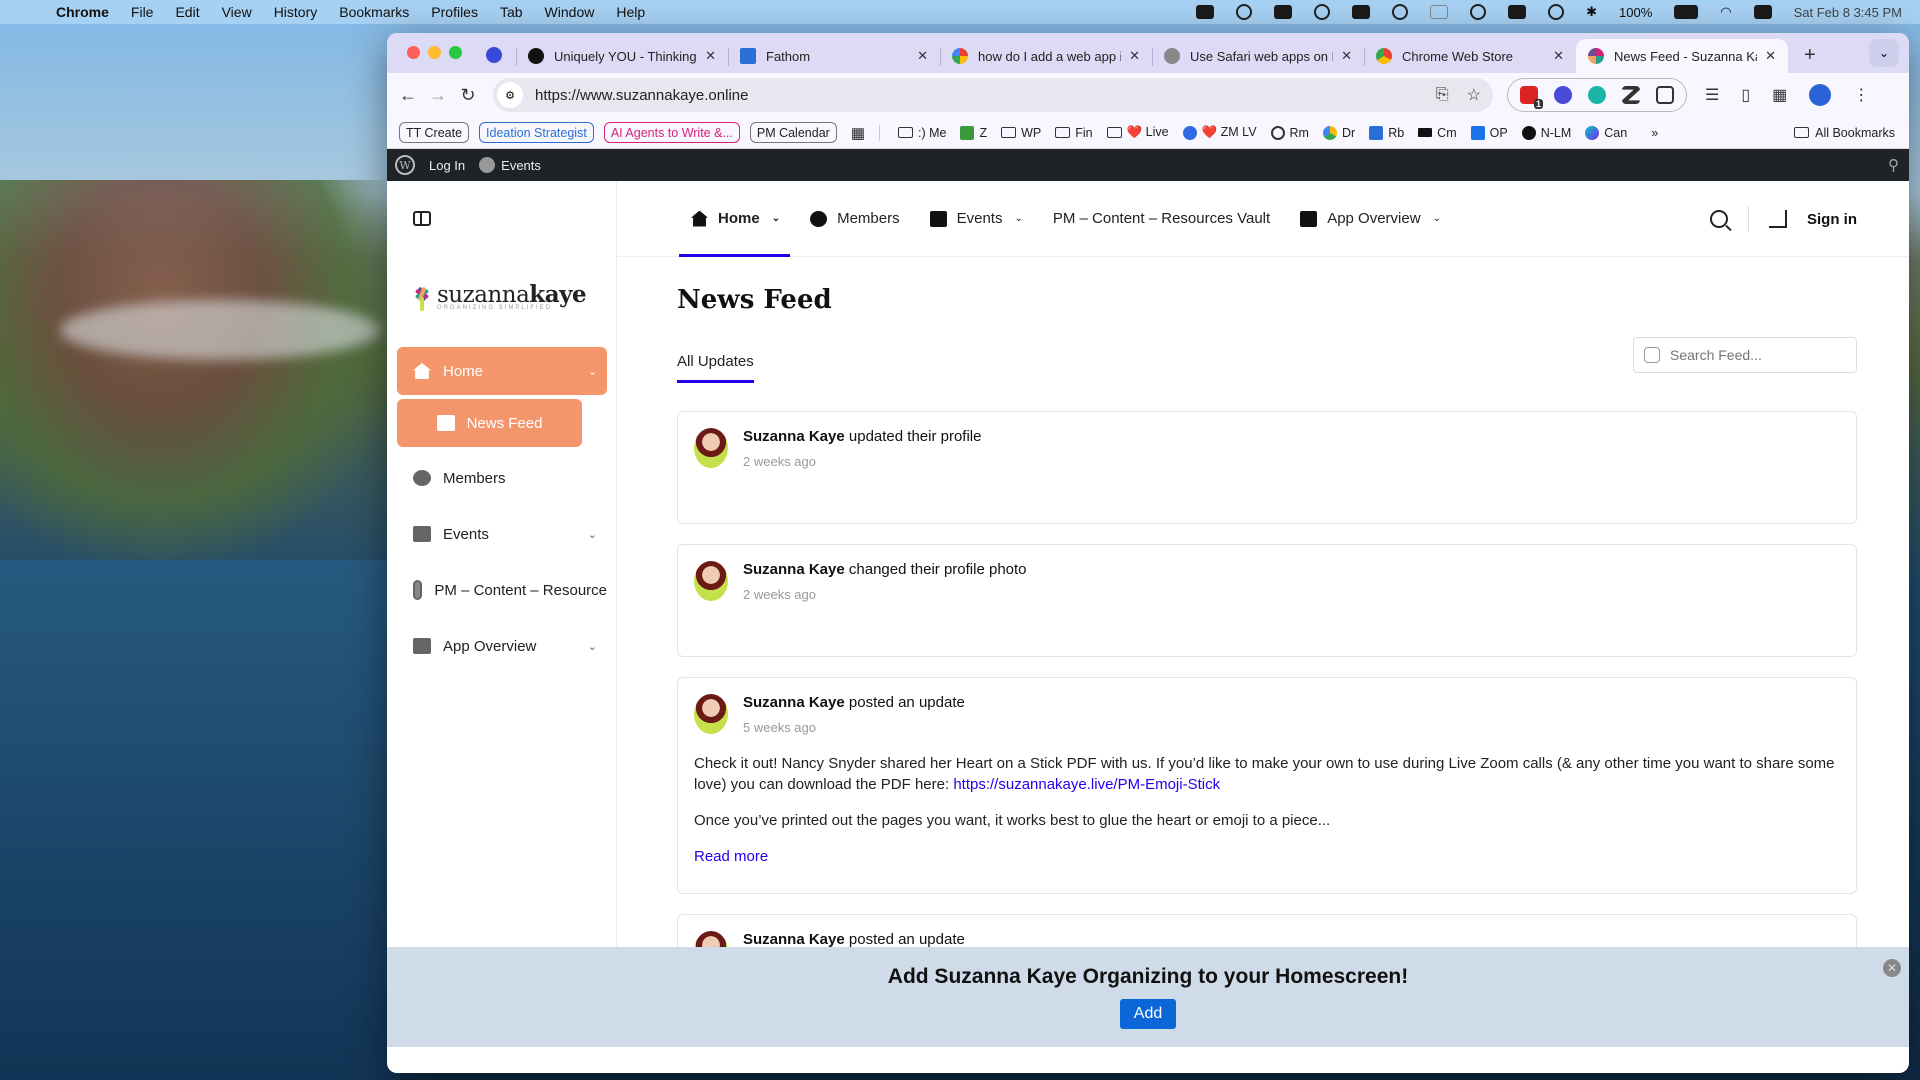 The width and height of the screenshot is (1920, 1080). I want to click on menu-profiles: Profiles, so click(454, 12).